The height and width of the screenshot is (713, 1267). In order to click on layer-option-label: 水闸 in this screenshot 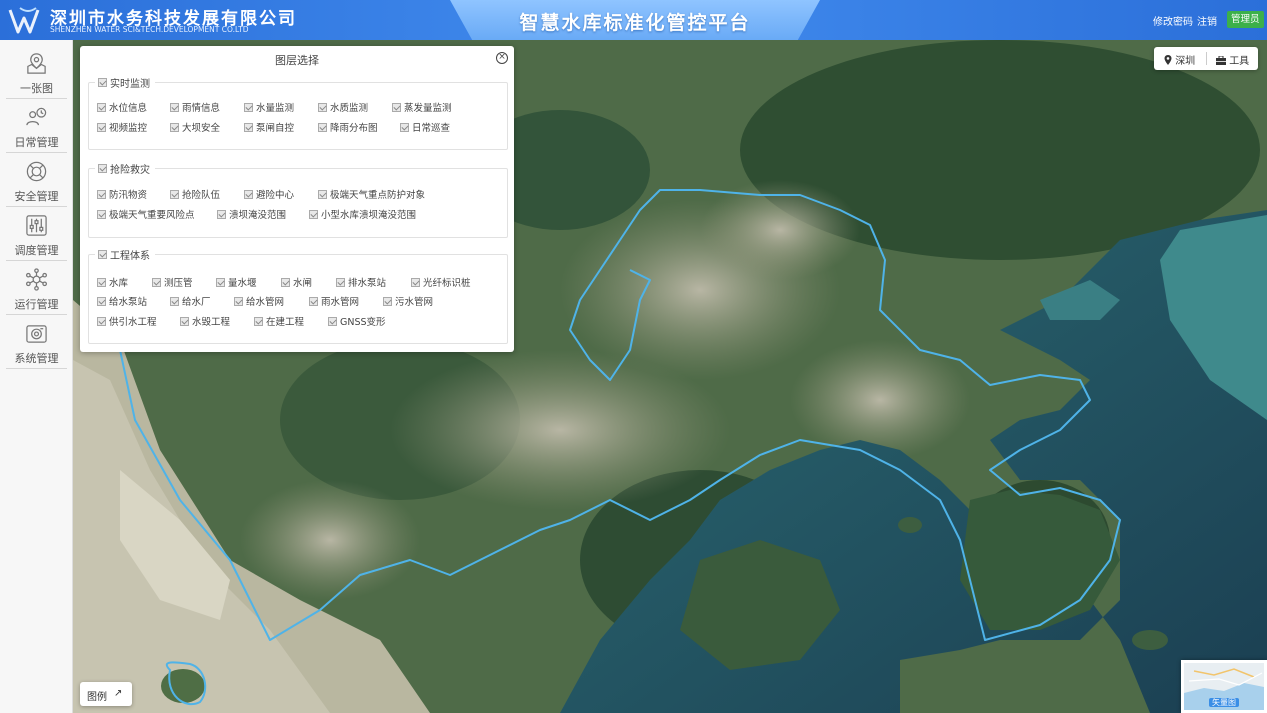, I will do `click(303, 283)`.